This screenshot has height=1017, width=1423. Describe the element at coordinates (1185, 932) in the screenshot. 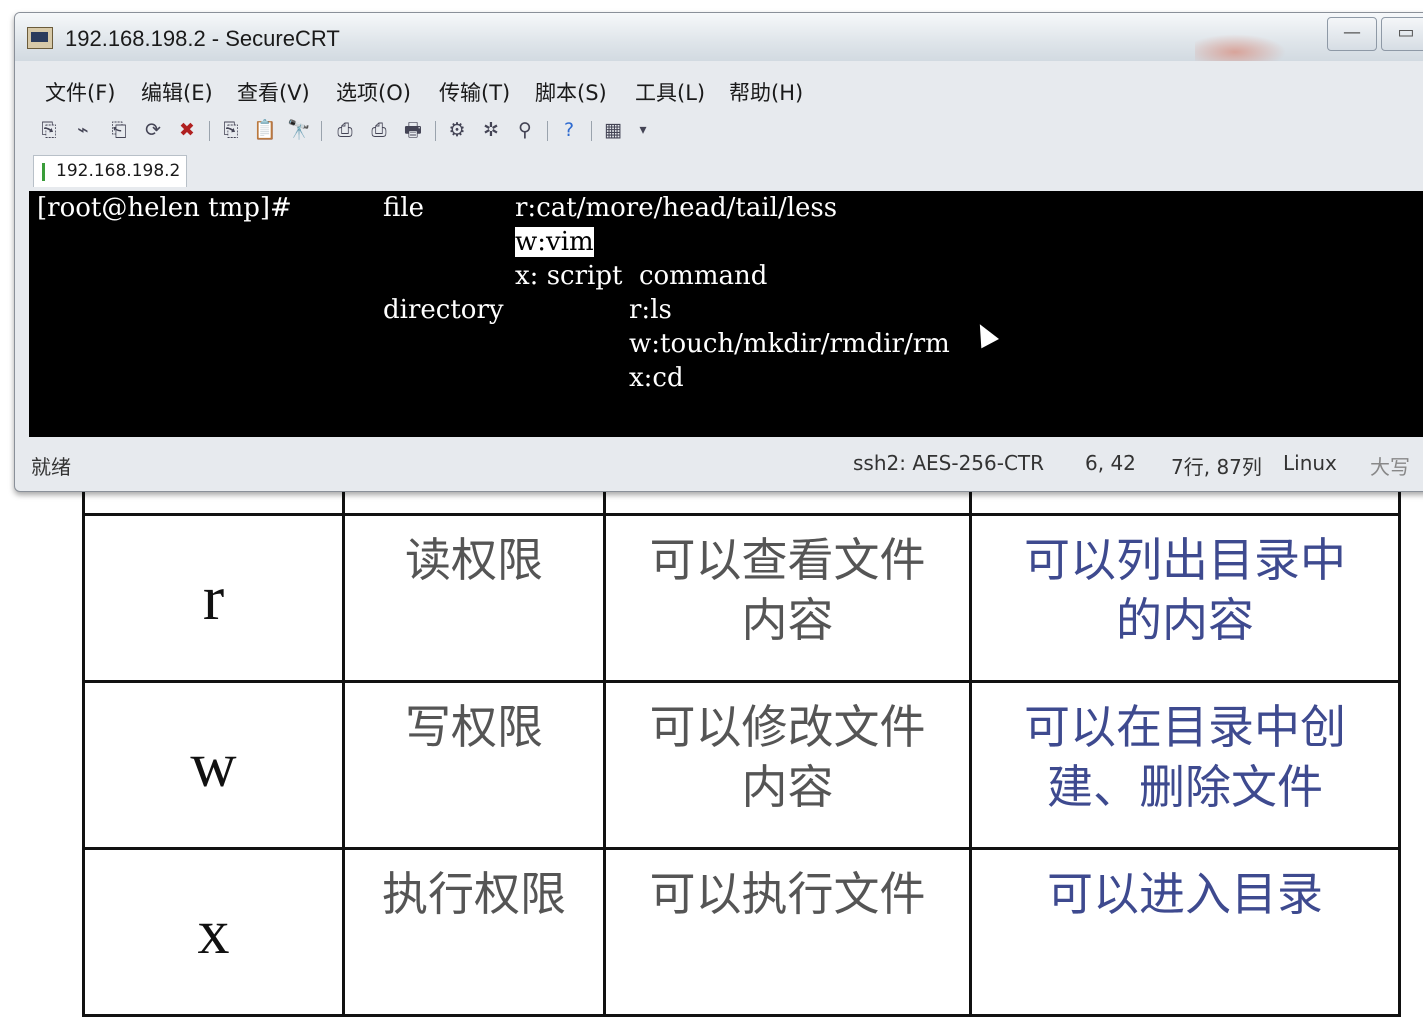

I see `directory-meaning: 可以进入目录` at that location.